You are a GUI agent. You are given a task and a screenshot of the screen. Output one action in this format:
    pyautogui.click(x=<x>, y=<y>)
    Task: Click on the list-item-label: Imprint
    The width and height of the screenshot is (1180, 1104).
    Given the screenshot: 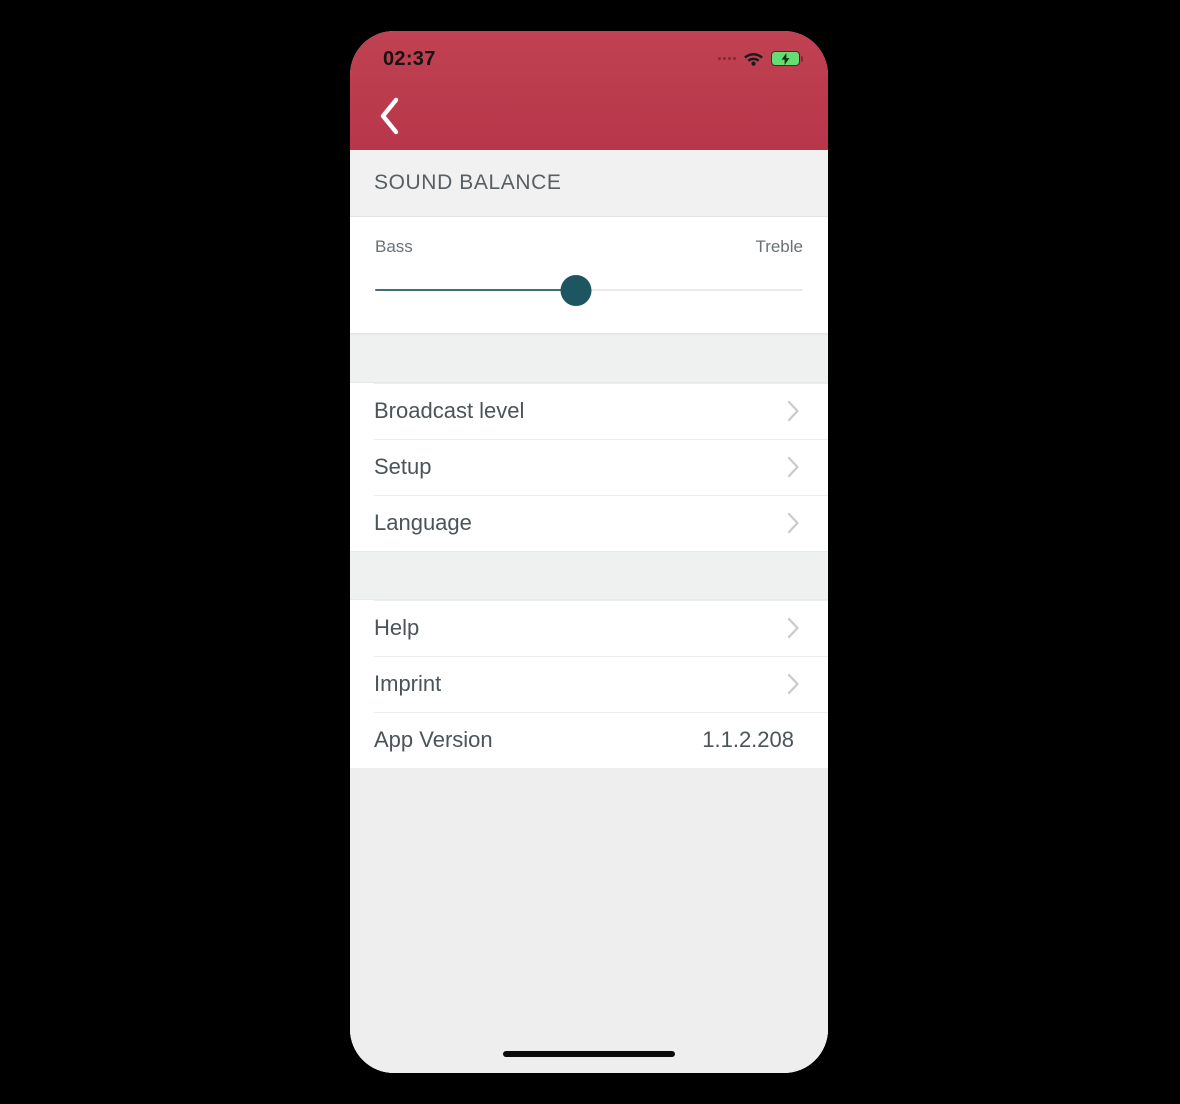 What is the action you would take?
    pyautogui.click(x=408, y=683)
    